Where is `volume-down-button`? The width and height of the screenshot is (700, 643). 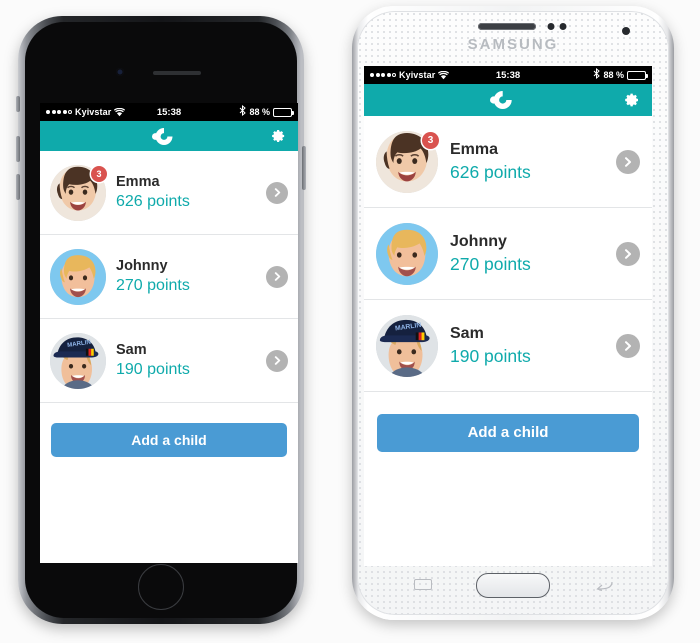
volume-down-button is located at coordinates (18, 187).